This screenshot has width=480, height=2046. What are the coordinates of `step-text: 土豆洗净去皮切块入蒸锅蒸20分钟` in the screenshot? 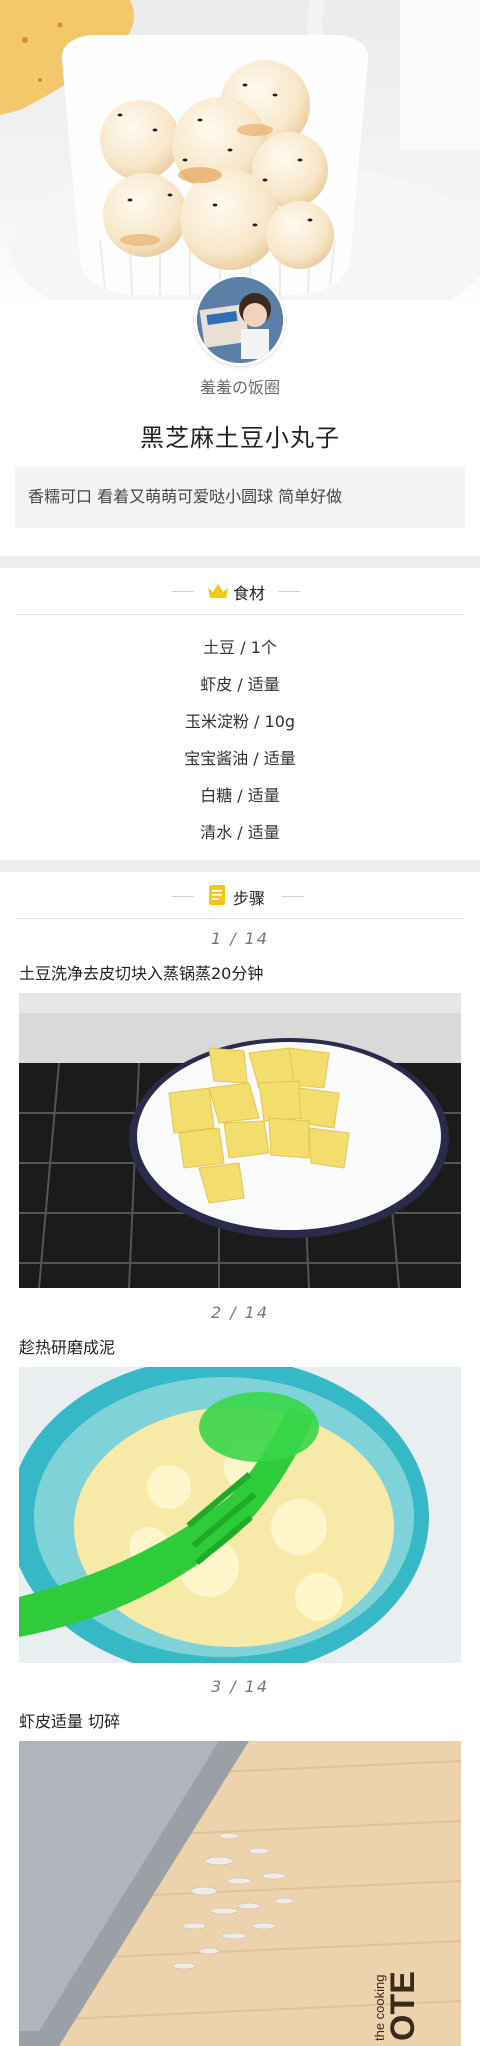 It's located at (141, 973).